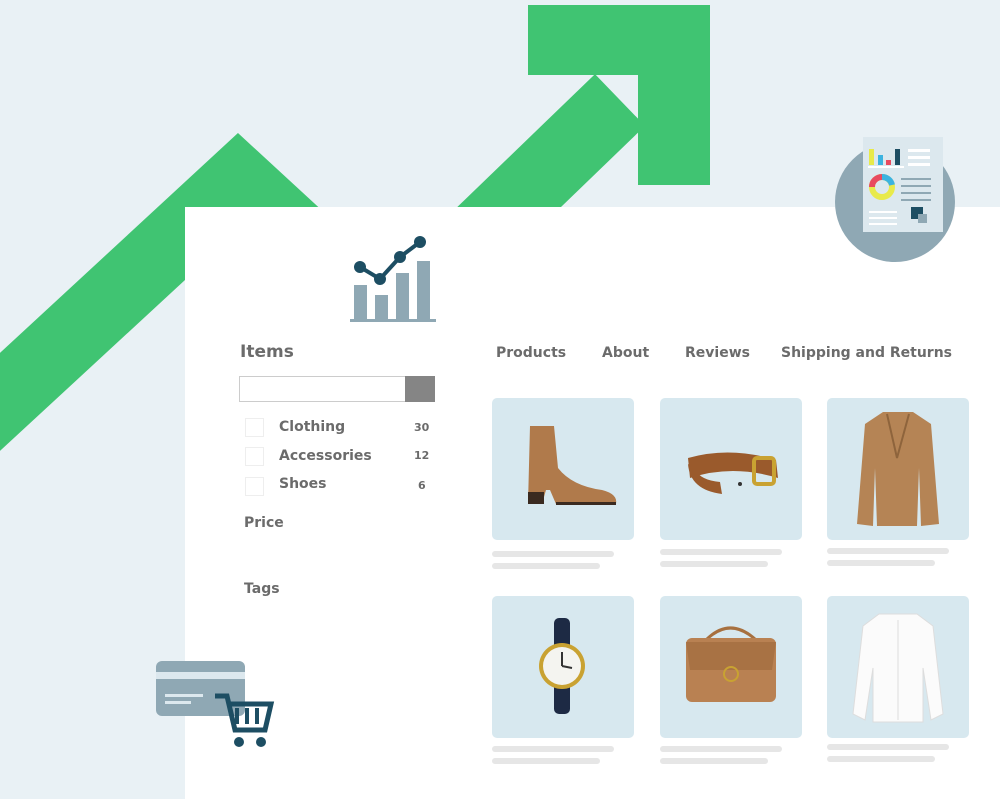 The width and height of the screenshot is (1000, 799). Describe the element at coordinates (264, 523) in the screenshot. I see `price-filter-heading: Price` at that location.